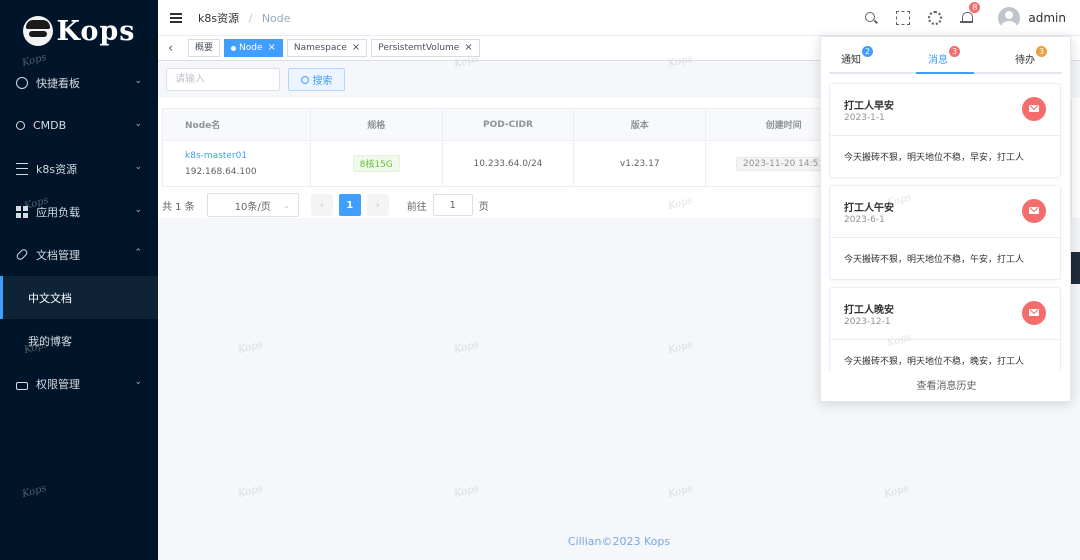 The width and height of the screenshot is (1080, 560). Describe the element at coordinates (223, 79) in the screenshot. I see `search-input: 请输入` at that location.